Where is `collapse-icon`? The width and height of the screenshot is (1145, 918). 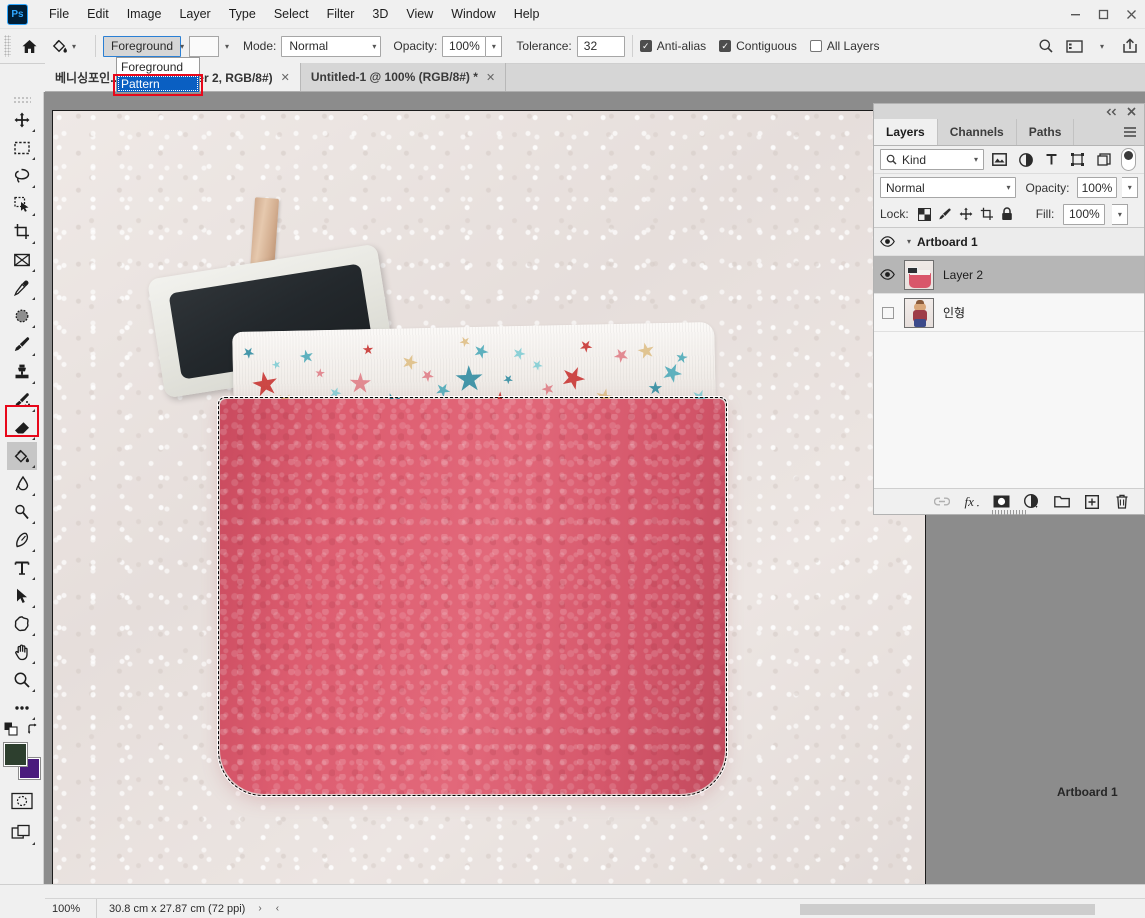 collapse-icon is located at coordinates (1111, 112).